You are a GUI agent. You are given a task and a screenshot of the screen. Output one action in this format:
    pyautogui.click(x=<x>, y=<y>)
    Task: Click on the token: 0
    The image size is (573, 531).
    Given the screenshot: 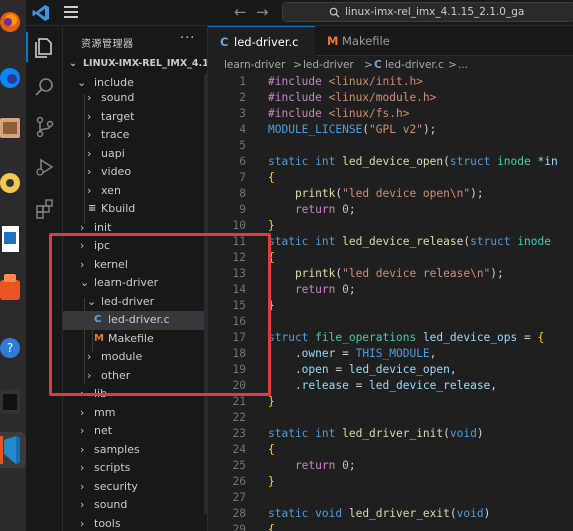 What is the action you would take?
    pyautogui.click(x=345, y=209)
    